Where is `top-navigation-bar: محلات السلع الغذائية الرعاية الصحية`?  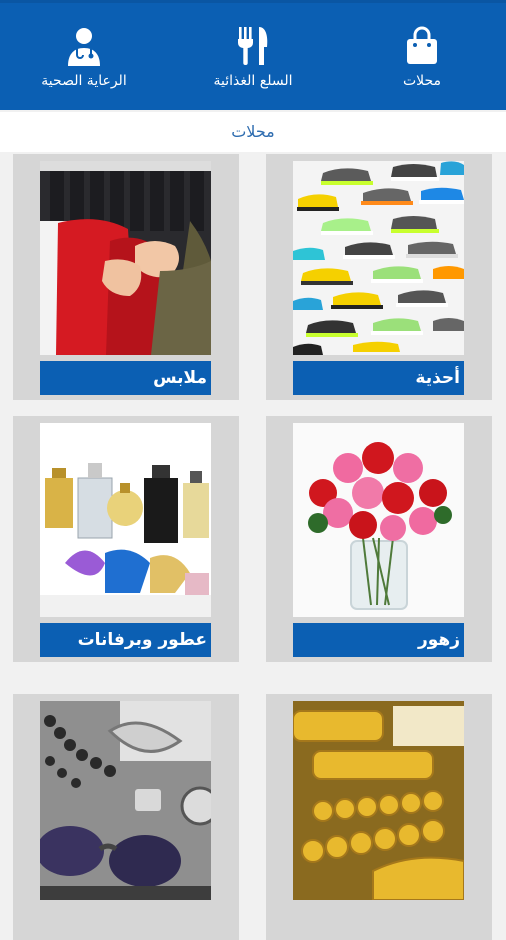
top-navigation-bar: محلات السلع الغذائية الرعاية الصحية is located at coordinates (253, 55).